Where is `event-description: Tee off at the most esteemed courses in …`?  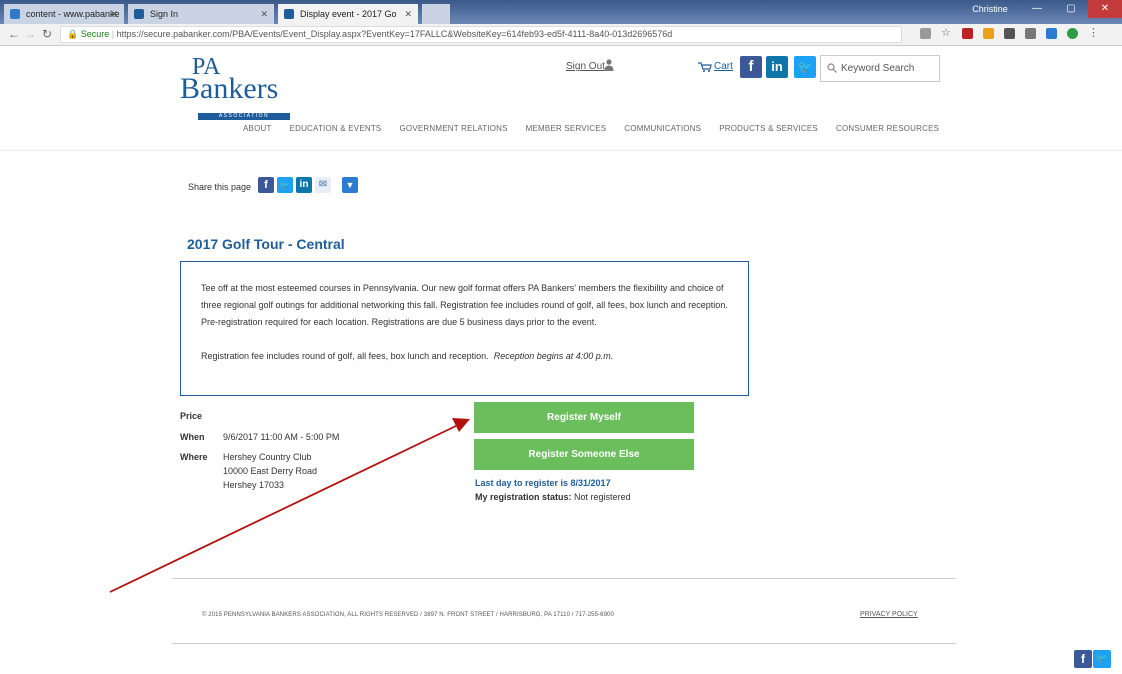 event-description: Tee off at the most esteemed courses in … is located at coordinates (464, 305).